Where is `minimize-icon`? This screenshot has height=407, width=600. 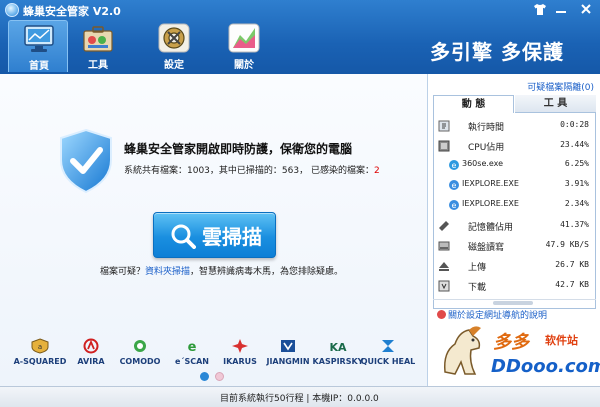
minimize-icon is located at coordinates (561, 12).